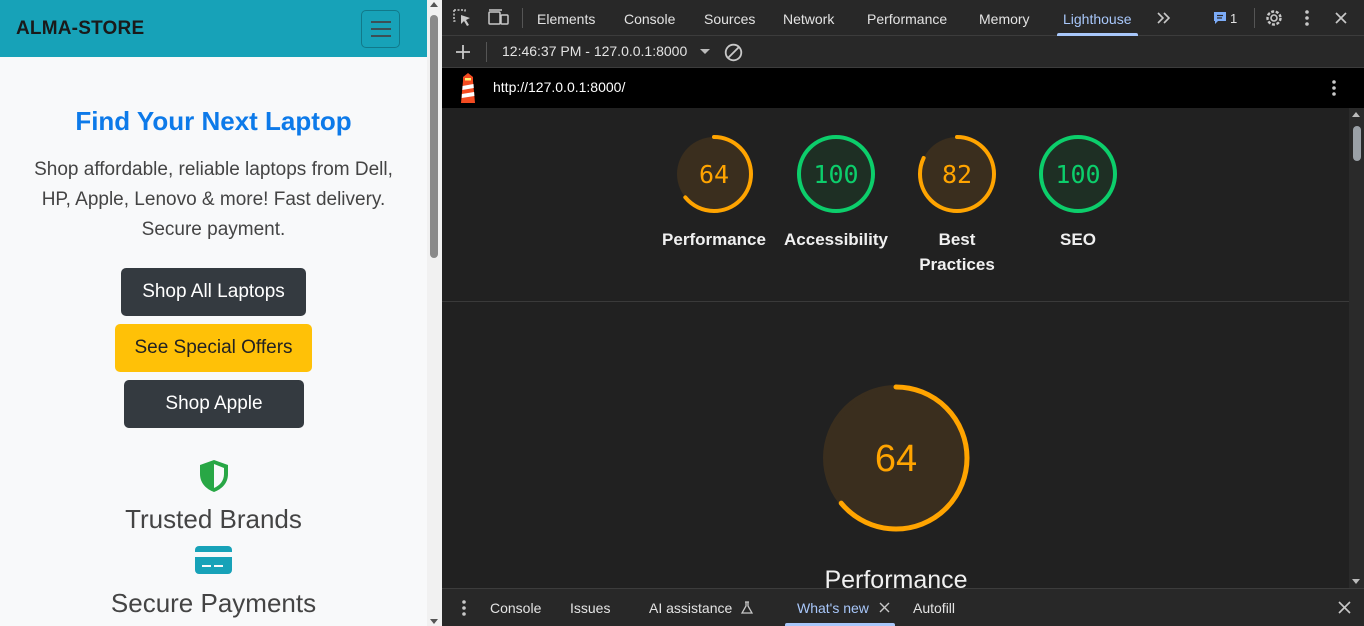 The image size is (1364, 626). What do you see at coordinates (515, 607) in the screenshot?
I see `drawer-tab-console: Console` at bounding box center [515, 607].